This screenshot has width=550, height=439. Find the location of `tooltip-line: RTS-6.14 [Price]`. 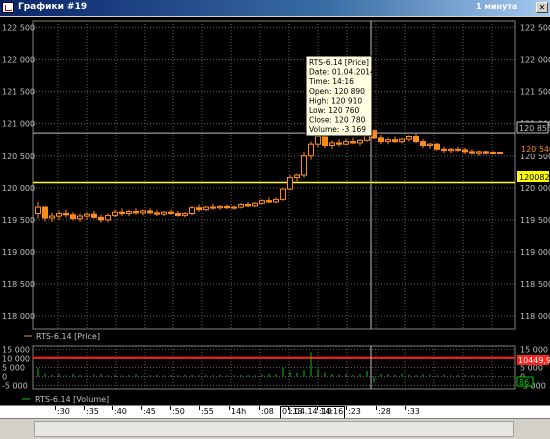

tooltip-line: RTS-6.14 [Price] is located at coordinates (339, 62).